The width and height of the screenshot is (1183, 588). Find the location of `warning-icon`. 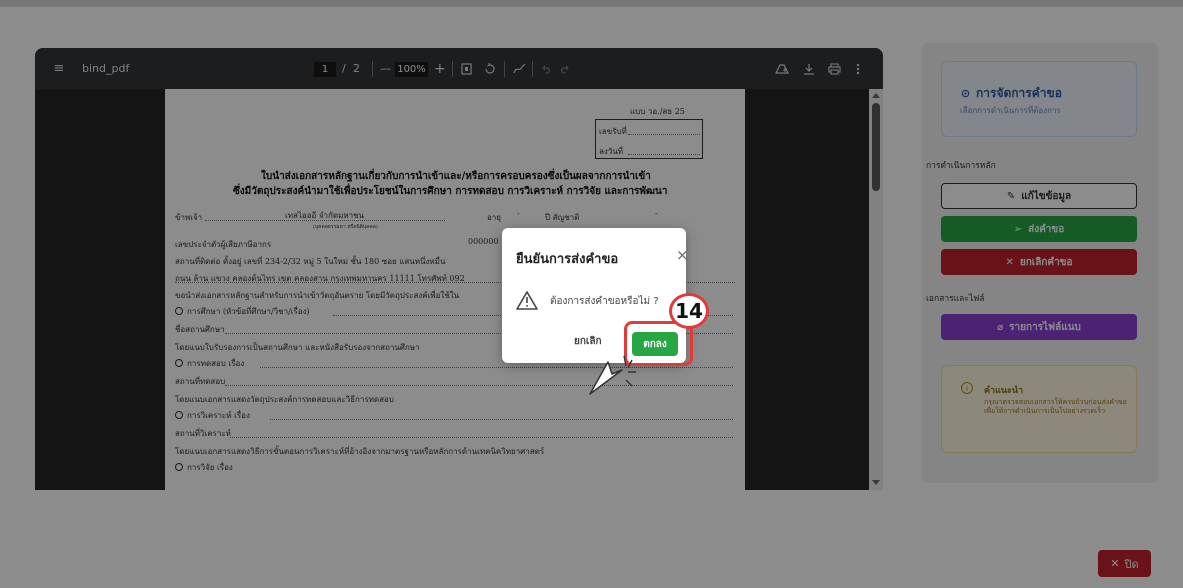

warning-icon is located at coordinates (527, 300).